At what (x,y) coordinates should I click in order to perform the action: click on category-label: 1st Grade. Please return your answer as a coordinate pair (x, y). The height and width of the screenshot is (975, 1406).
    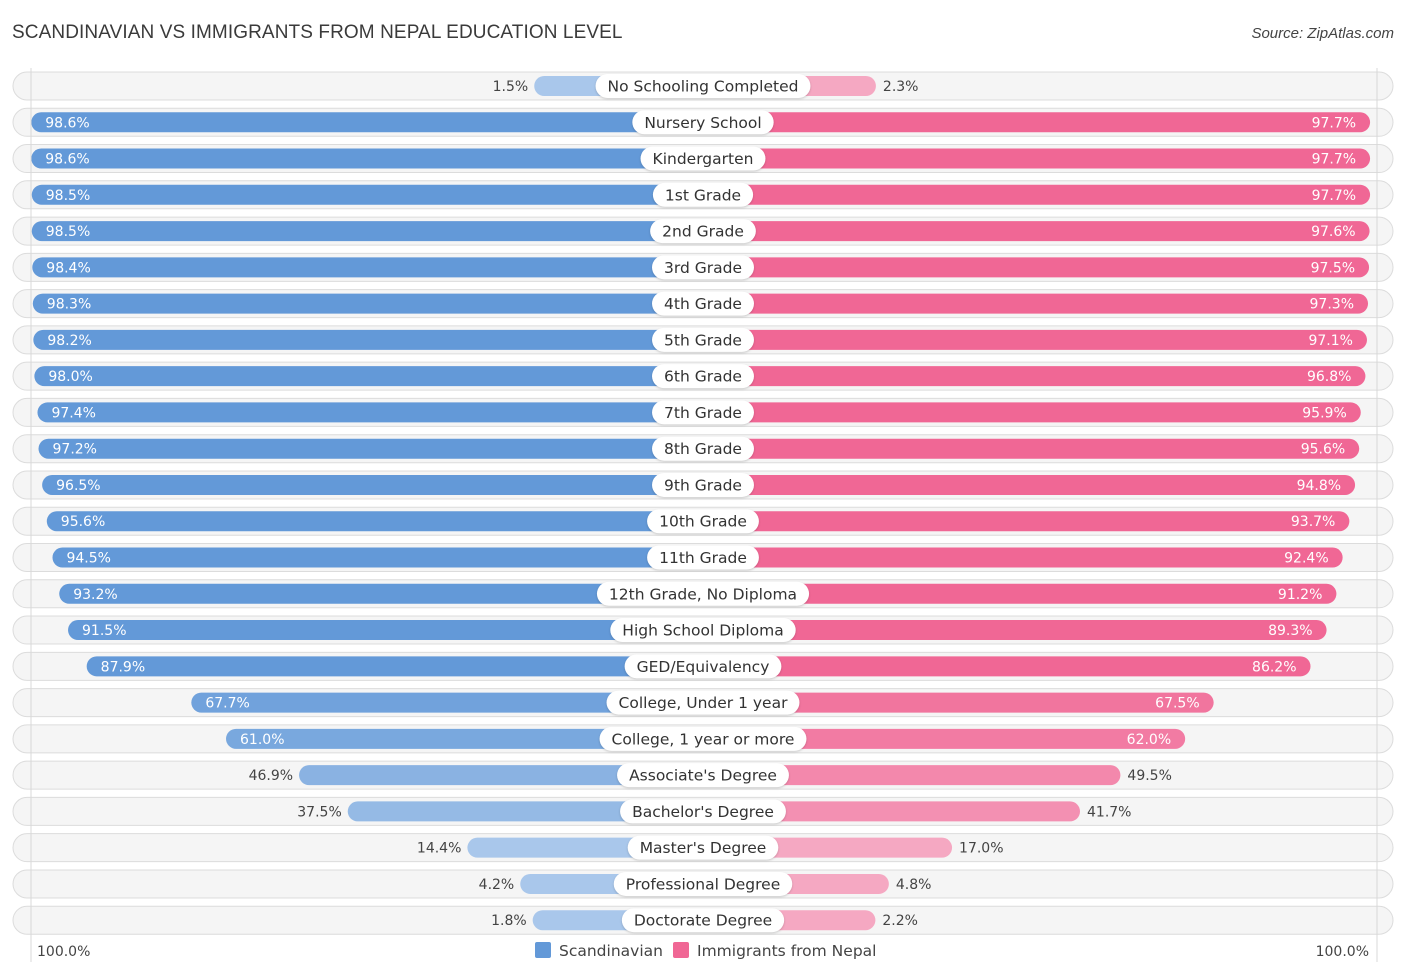
    Looking at the image, I should click on (703, 195).